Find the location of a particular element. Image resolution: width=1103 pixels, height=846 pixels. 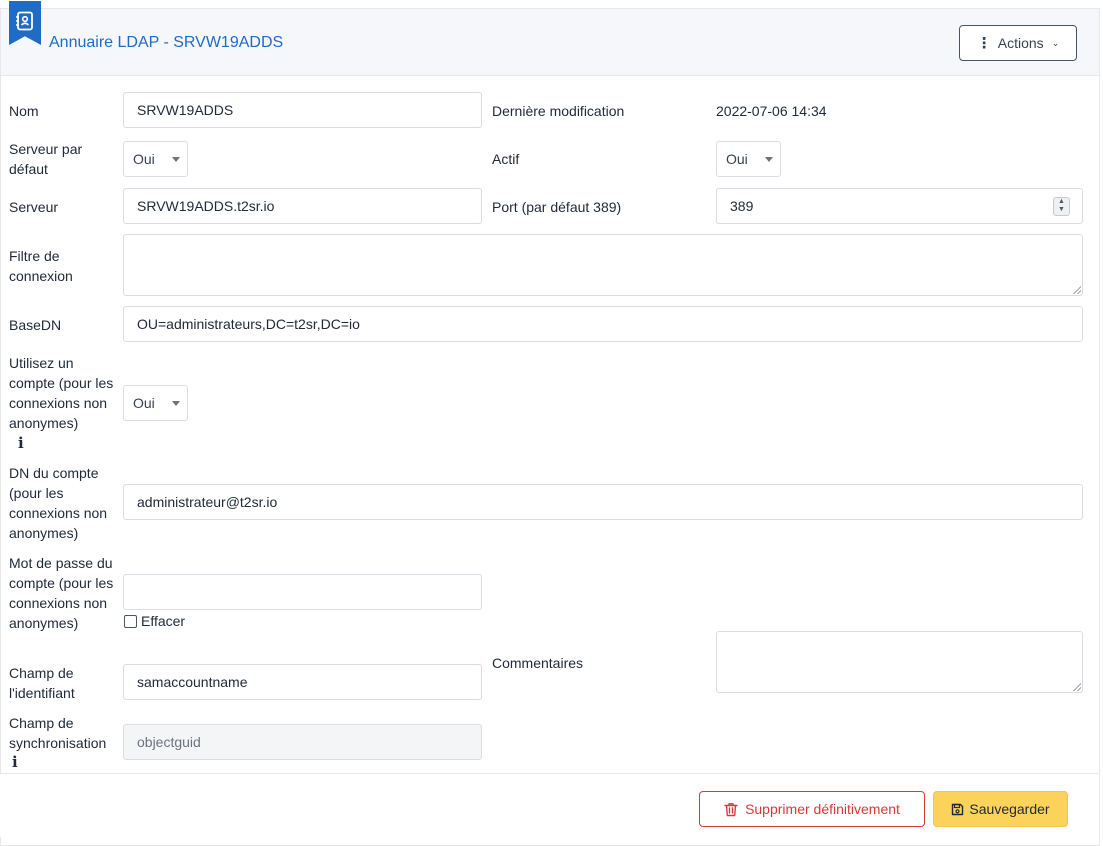

derniere-modification-label: Dernière modification is located at coordinates (558, 111).